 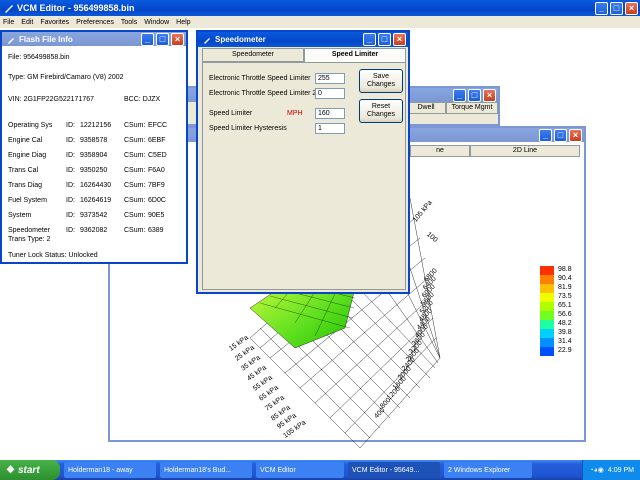 What do you see at coordinates (426, 108) in the screenshot?
I see `tab-dwell: Dwell` at bounding box center [426, 108].